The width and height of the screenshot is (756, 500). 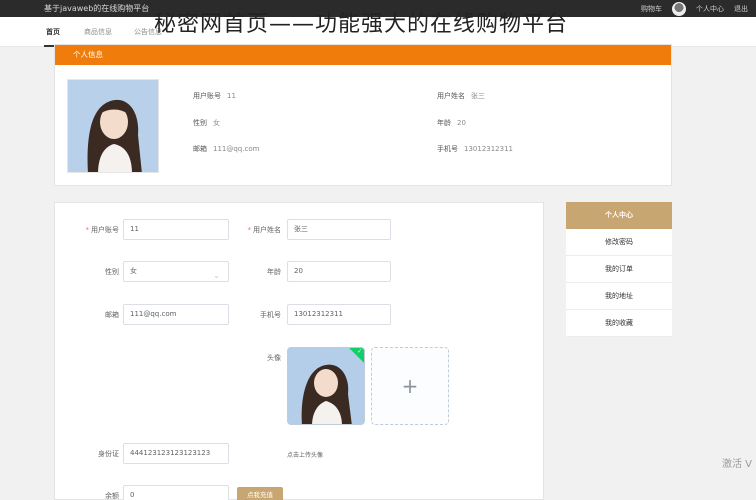 What do you see at coordinates (451, 123) in the screenshot?
I see `info-age: 年龄 20` at bounding box center [451, 123].